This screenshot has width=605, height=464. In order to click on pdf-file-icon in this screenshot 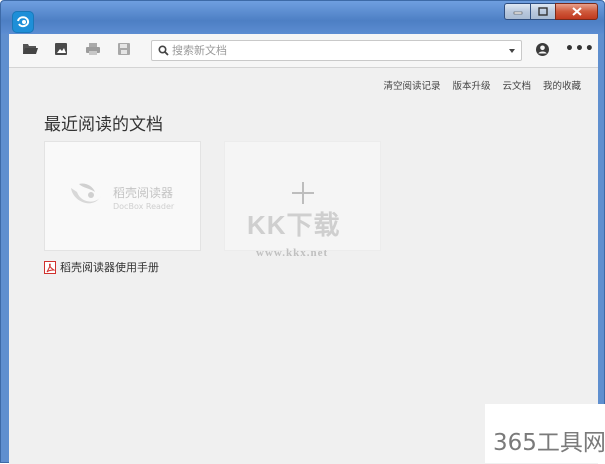, I will do `click(50, 267)`.